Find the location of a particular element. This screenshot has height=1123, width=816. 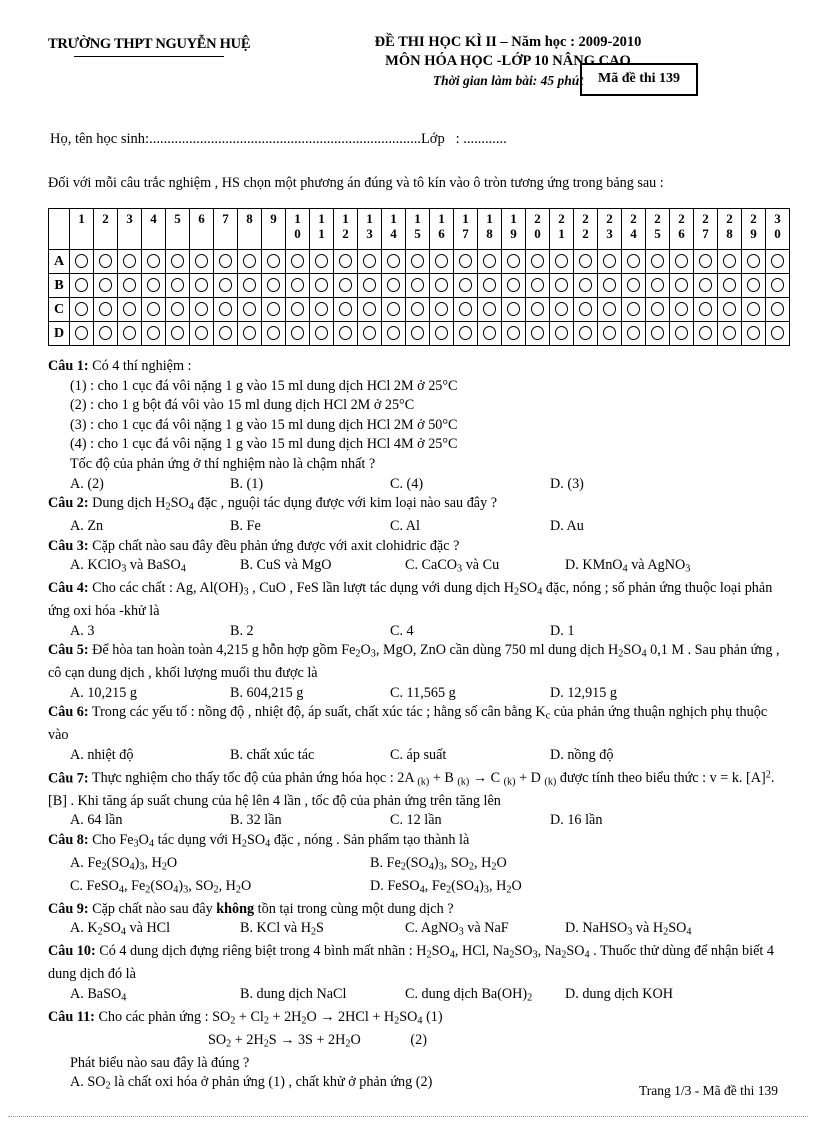

answer-bubble-14D is located at coordinates (393, 333).